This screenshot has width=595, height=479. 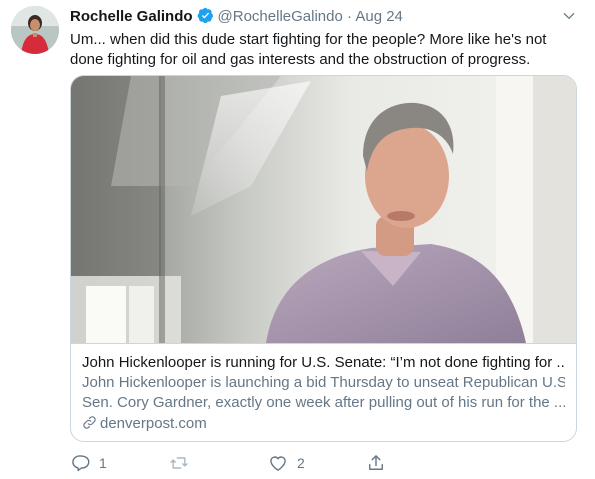 What do you see at coordinates (323, 424) in the screenshot?
I see `card-domain: denverpost.com` at bounding box center [323, 424].